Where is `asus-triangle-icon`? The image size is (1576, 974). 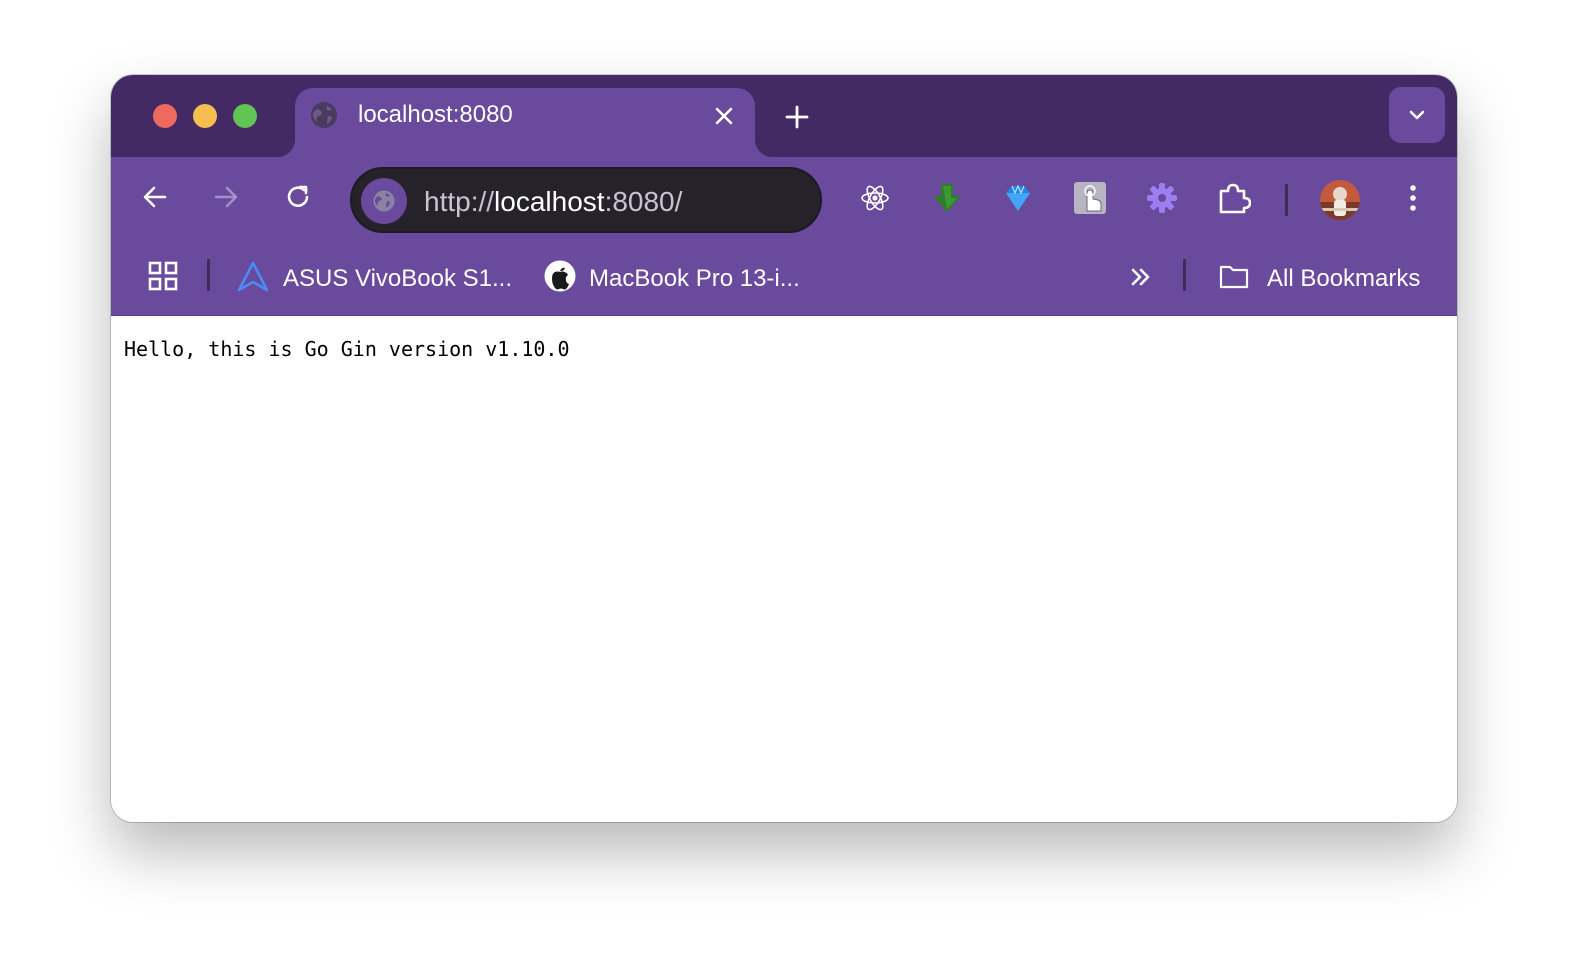 asus-triangle-icon is located at coordinates (253, 276).